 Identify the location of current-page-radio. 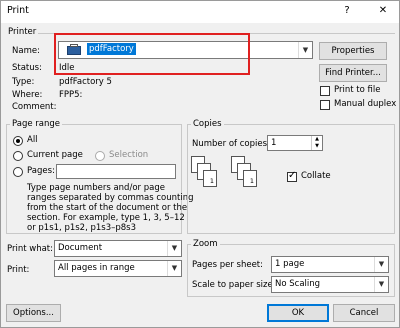
(18, 156).